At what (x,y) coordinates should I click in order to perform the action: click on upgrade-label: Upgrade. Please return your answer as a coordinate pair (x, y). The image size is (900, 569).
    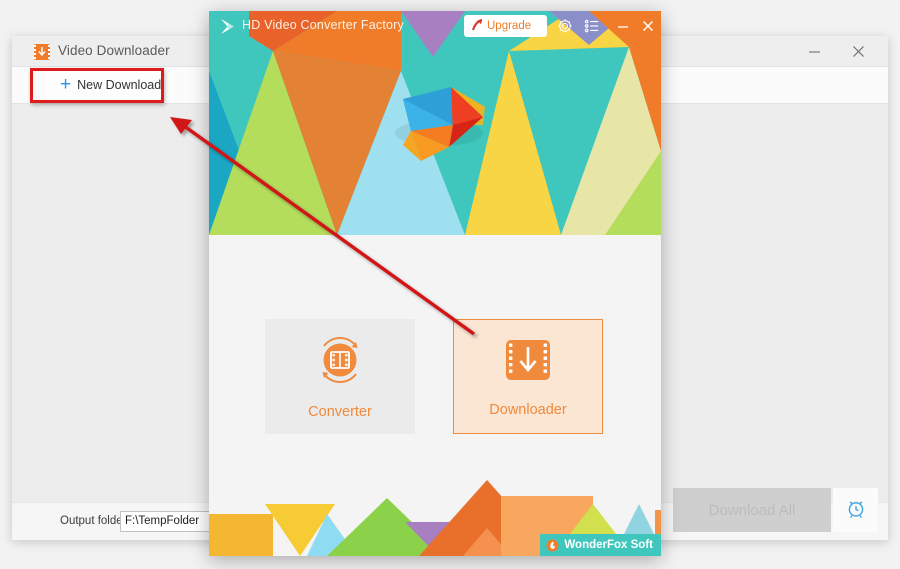
    Looking at the image, I should click on (509, 26).